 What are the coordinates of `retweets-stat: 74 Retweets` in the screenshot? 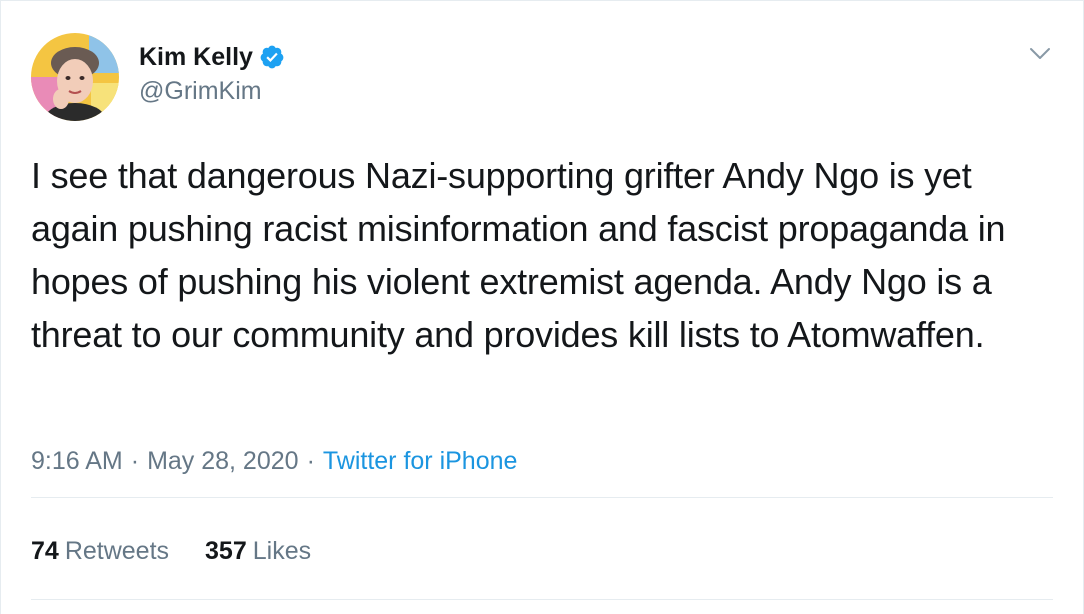 It's located at (100, 551).